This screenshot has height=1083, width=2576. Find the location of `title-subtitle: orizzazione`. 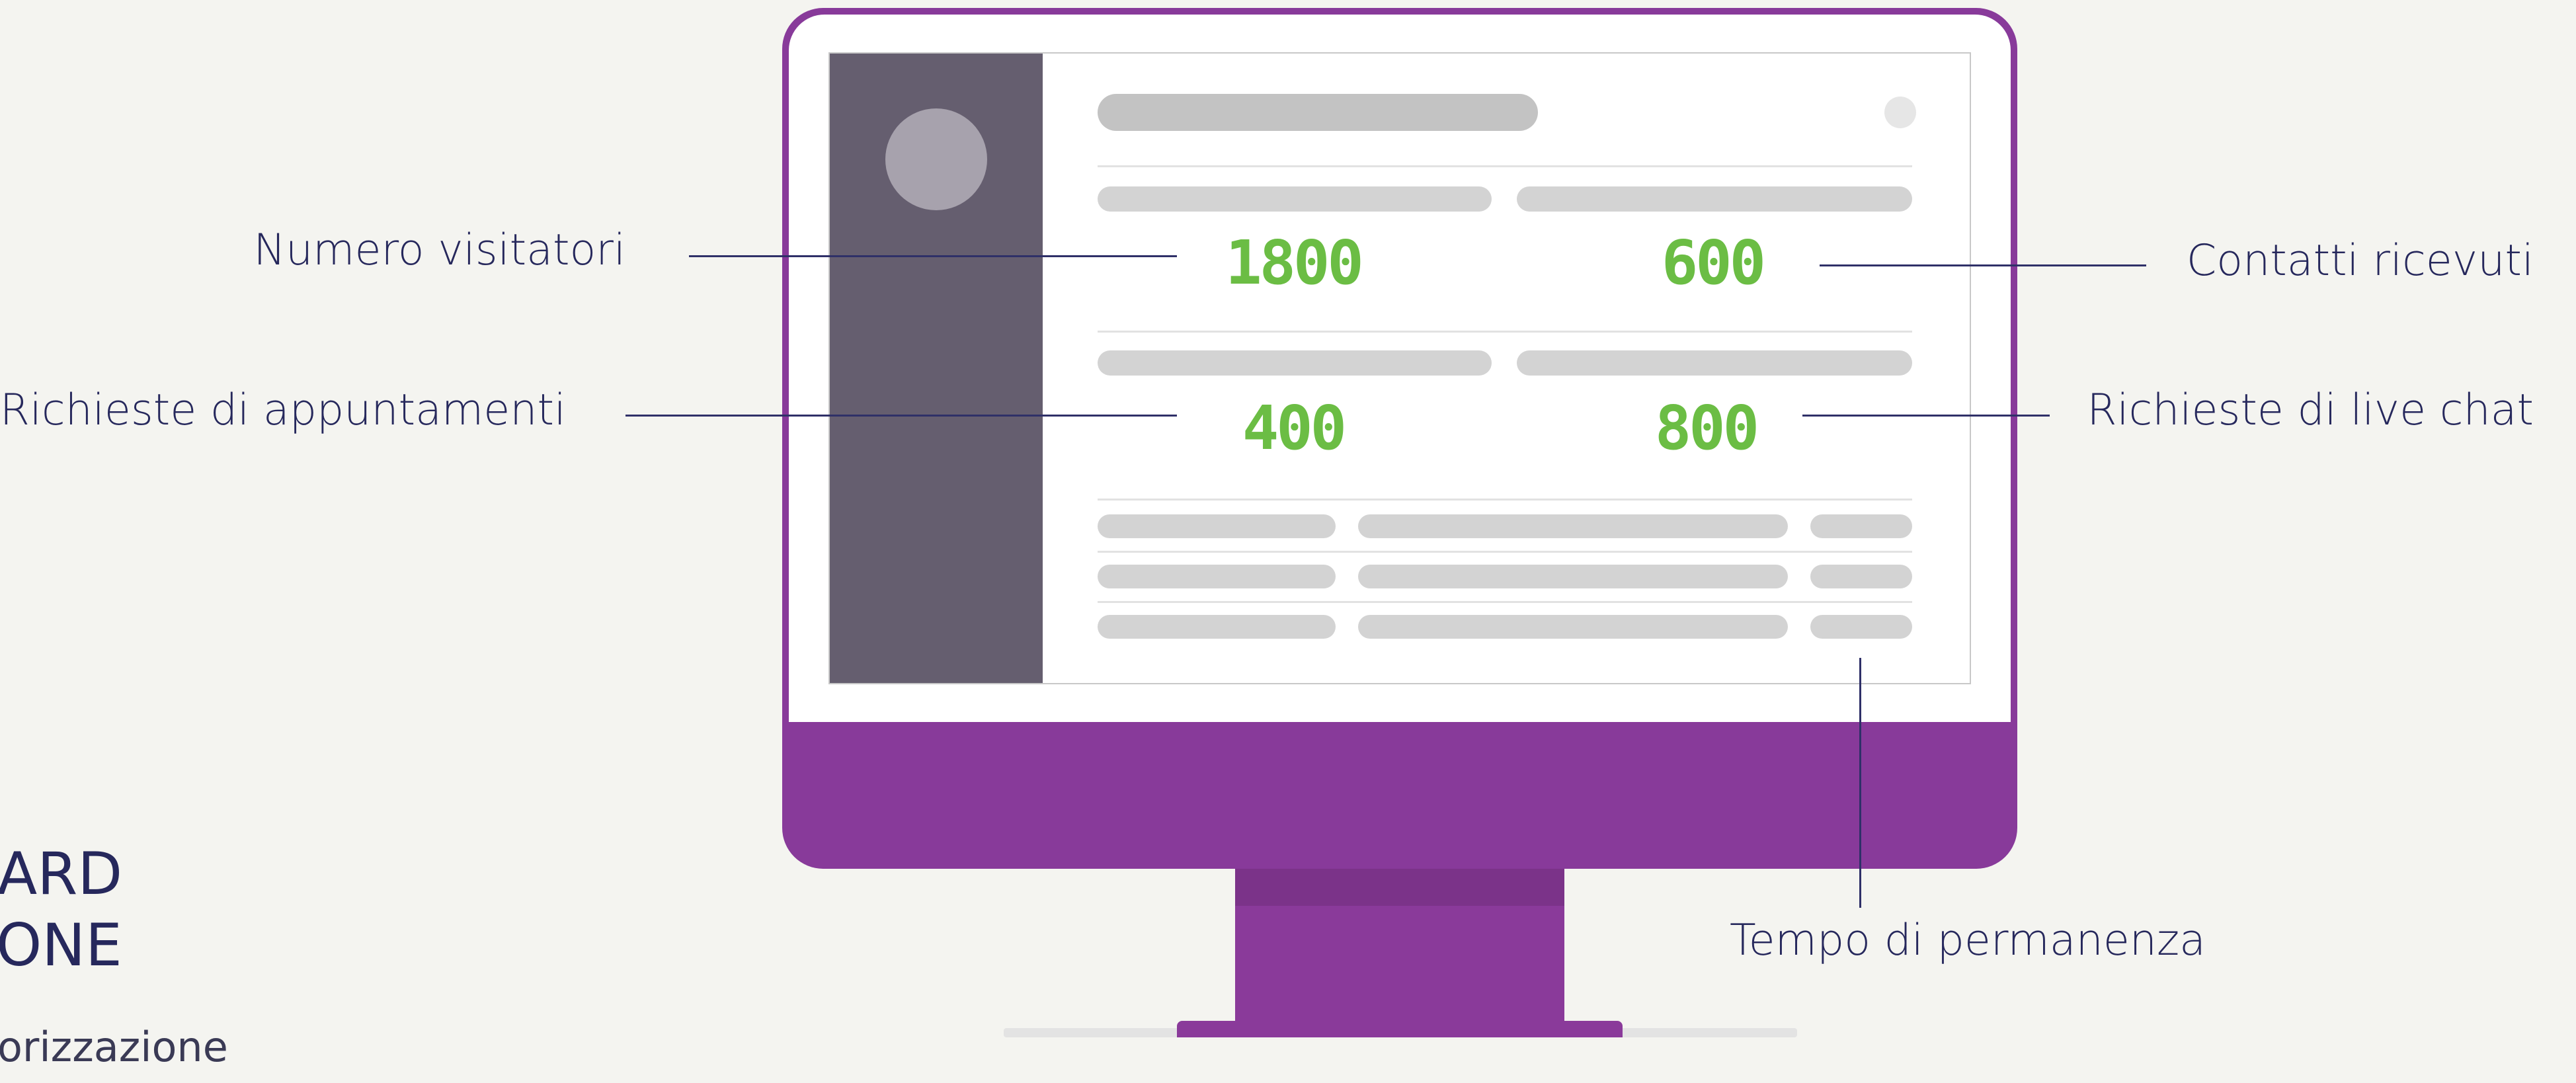

title-subtitle: orizzazione is located at coordinates (114, 1047).